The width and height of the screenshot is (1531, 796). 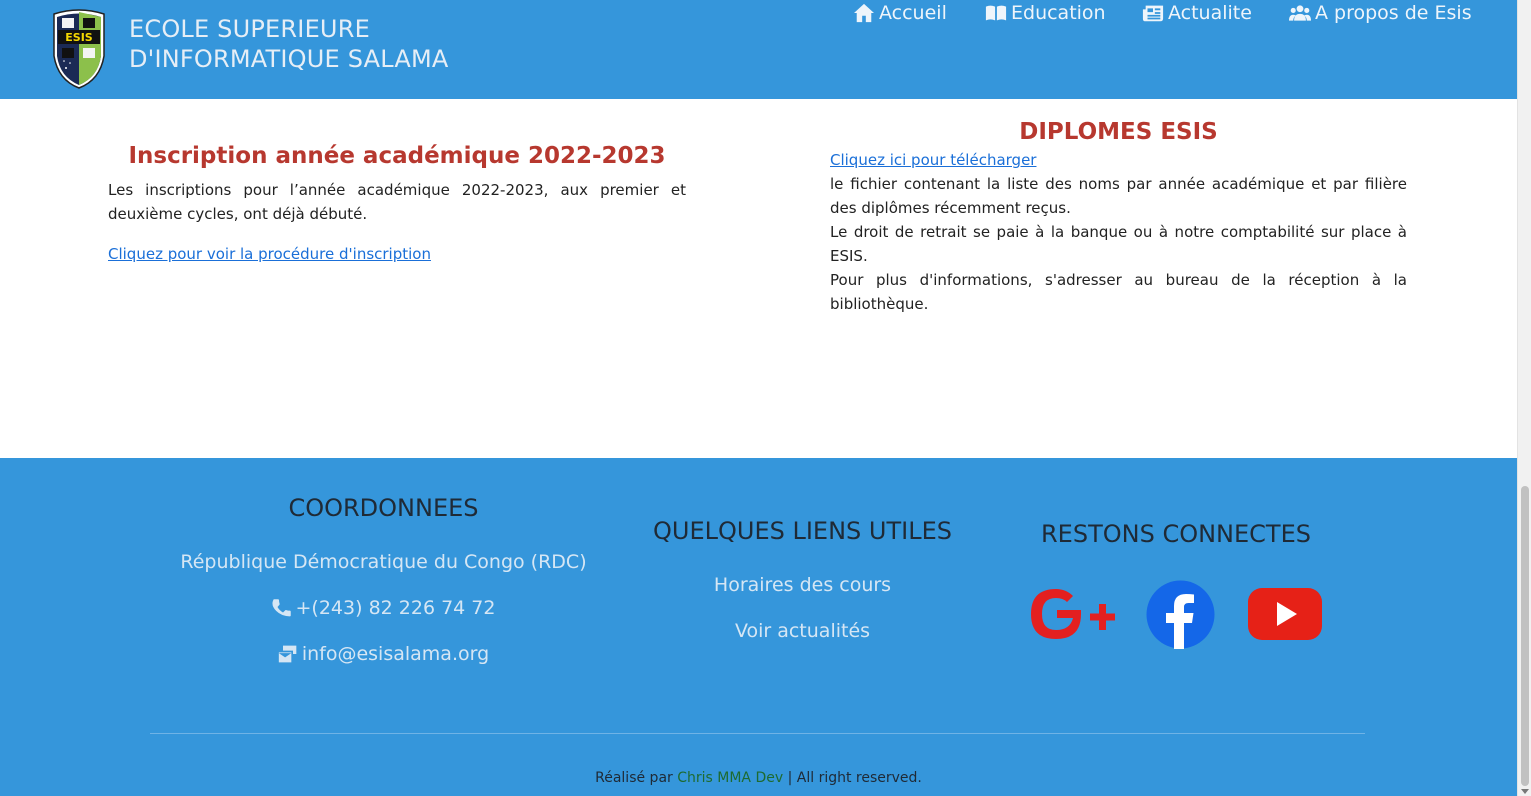 I want to click on voir-actualites-link: Voir actualités, so click(x=802, y=631).